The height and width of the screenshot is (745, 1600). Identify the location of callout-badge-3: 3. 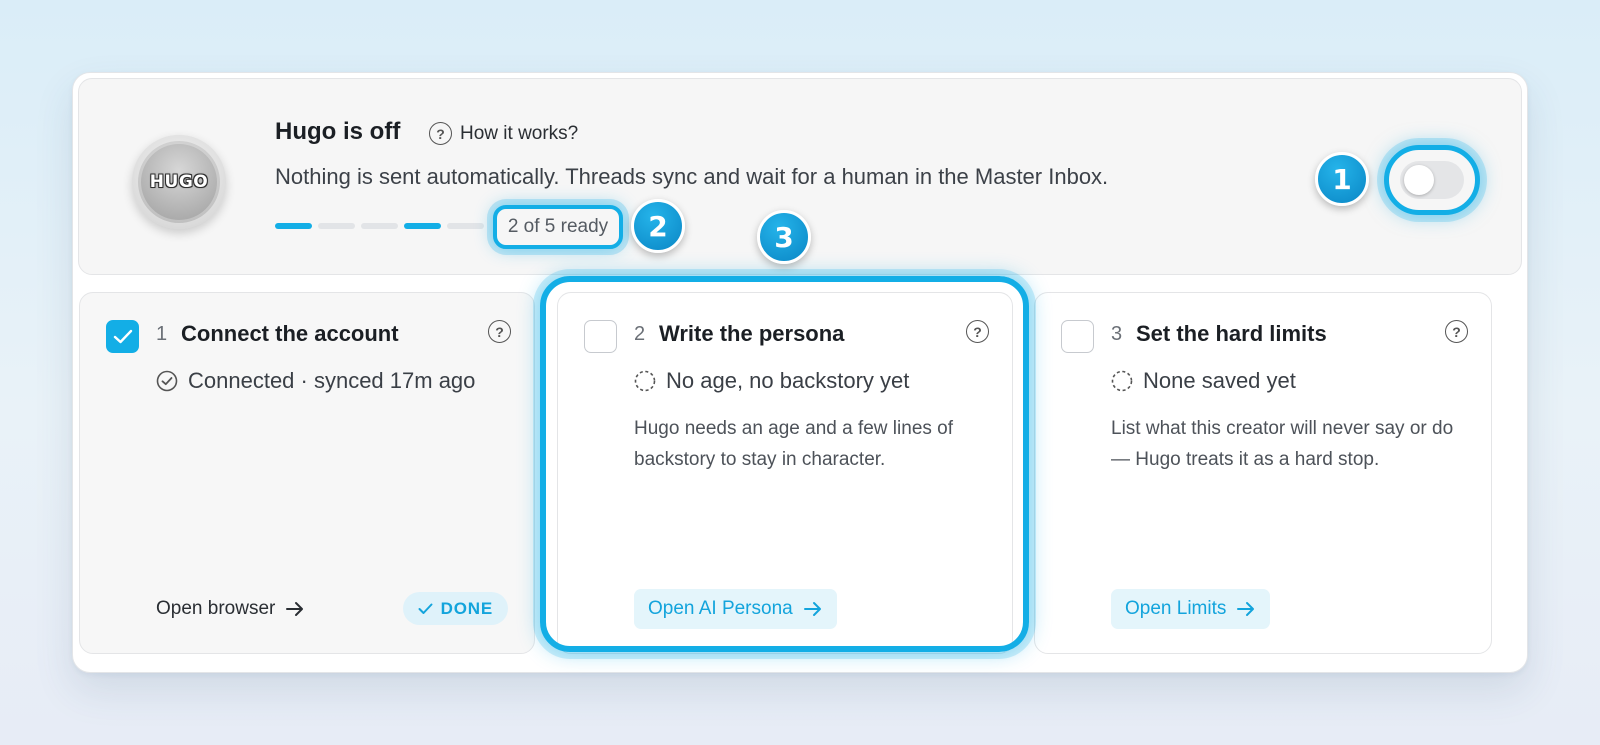
(784, 237).